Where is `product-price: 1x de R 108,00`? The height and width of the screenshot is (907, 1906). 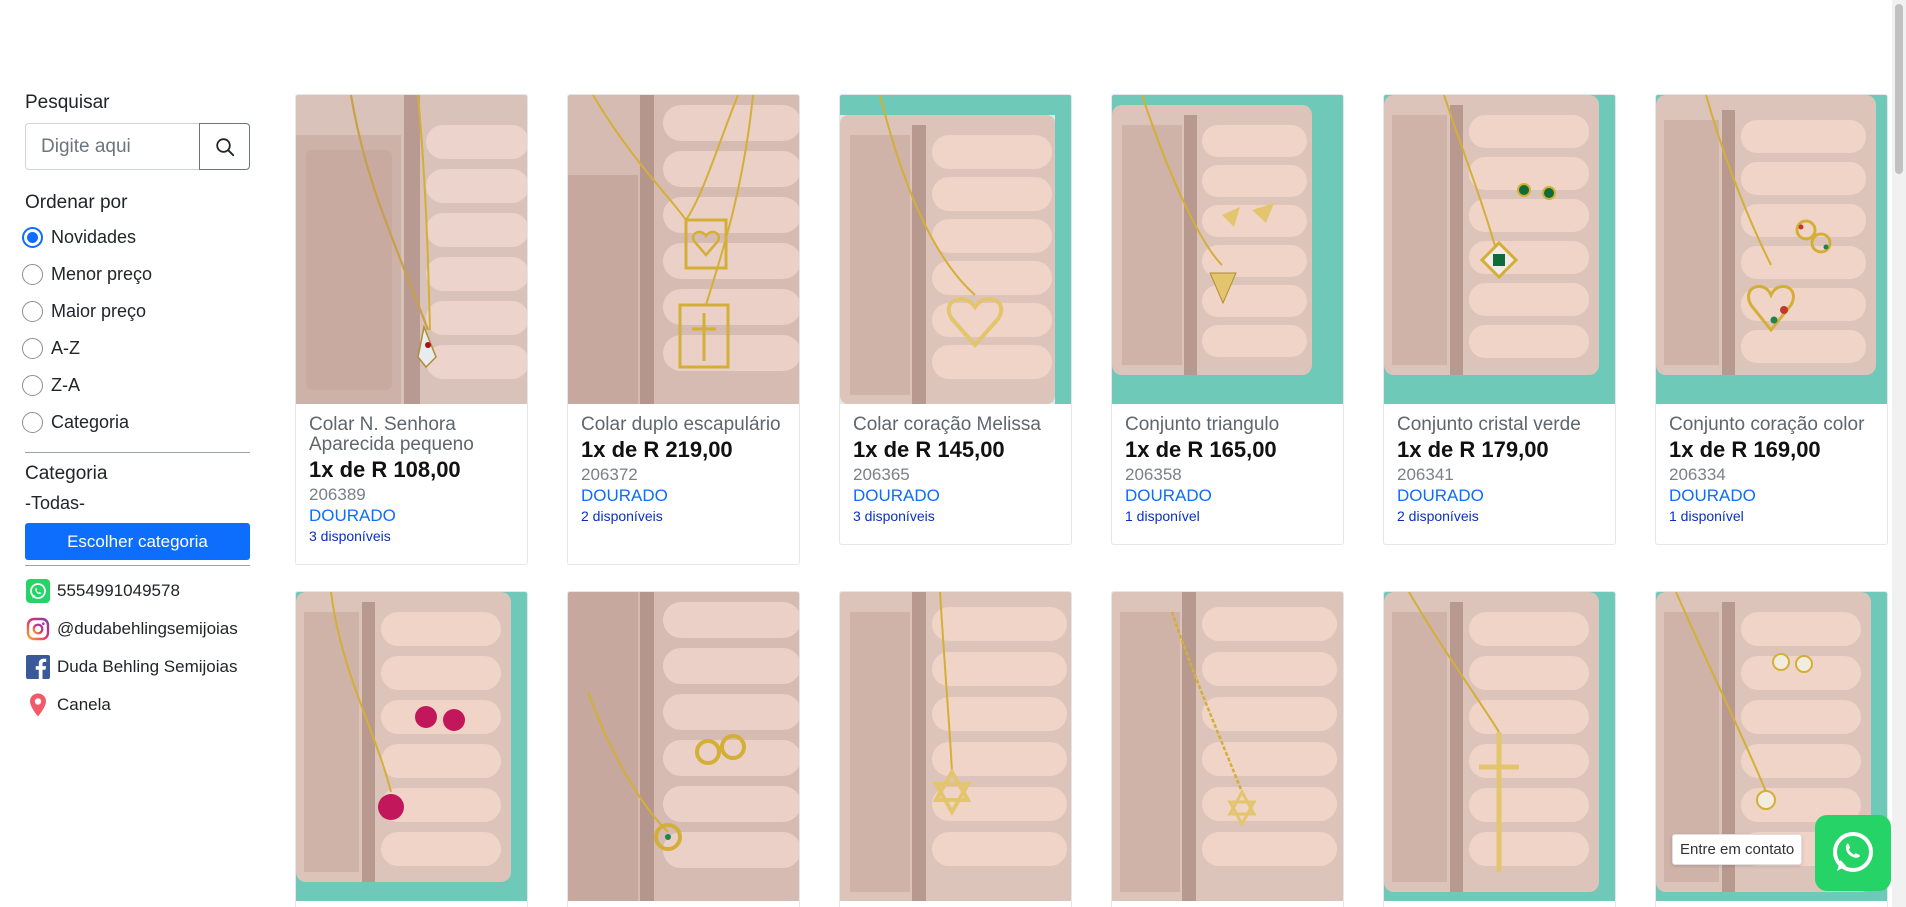 product-price: 1x de R 108,00 is located at coordinates (385, 469).